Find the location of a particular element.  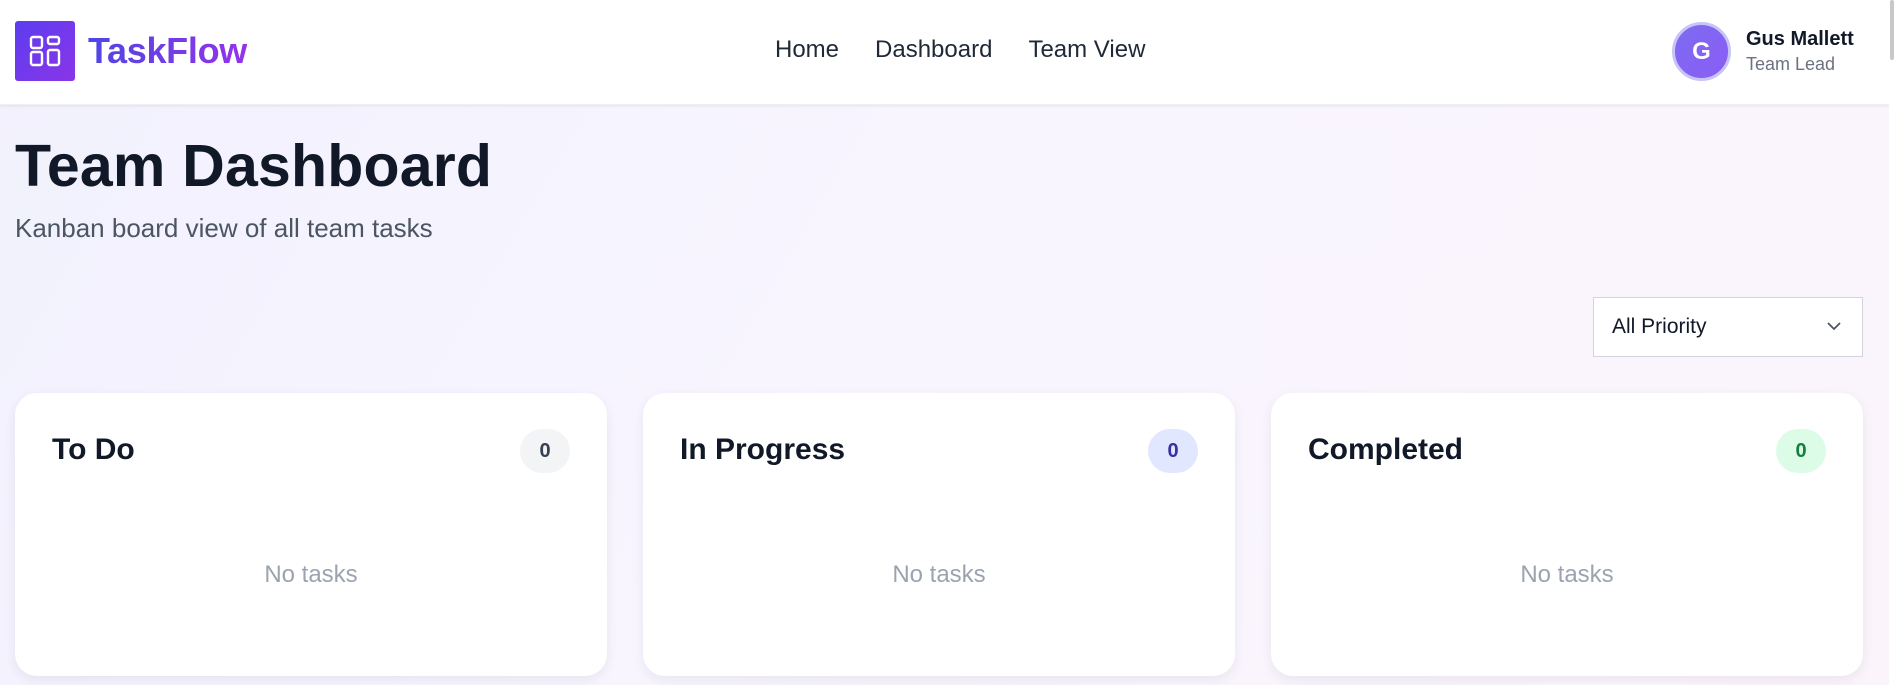

column-completed: Completed 0 No tasks is located at coordinates (1567, 534).